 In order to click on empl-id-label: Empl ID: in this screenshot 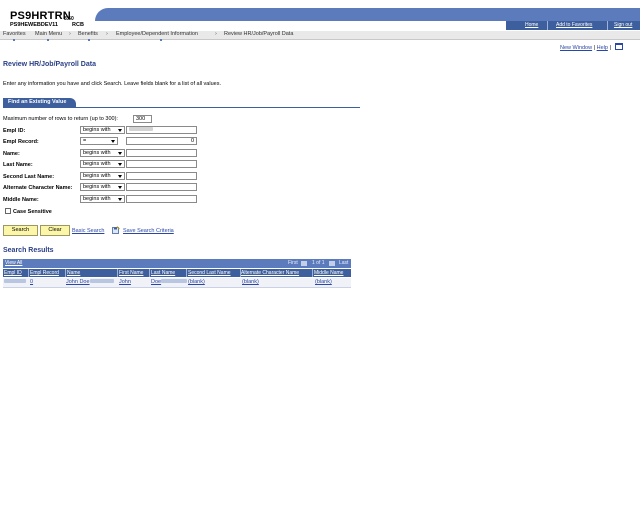, I will do `click(14, 131)`.